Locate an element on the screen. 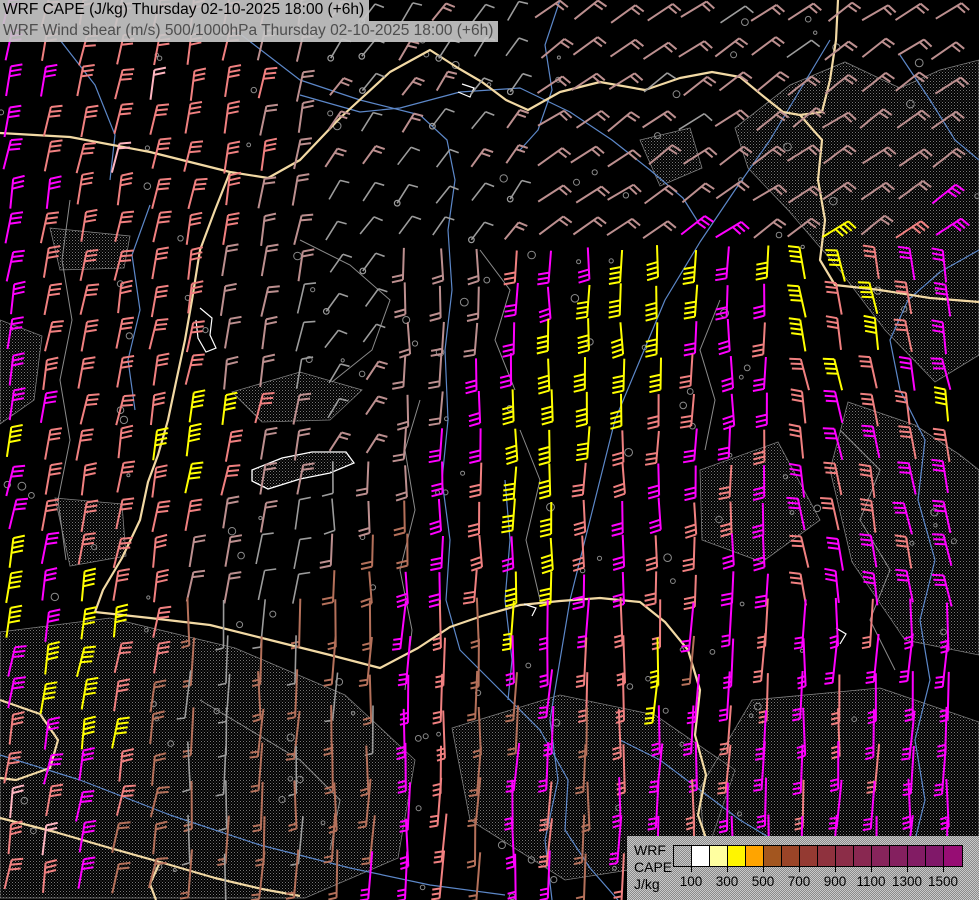  legend-tick-label: 300 is located at coordinates (727, 881).